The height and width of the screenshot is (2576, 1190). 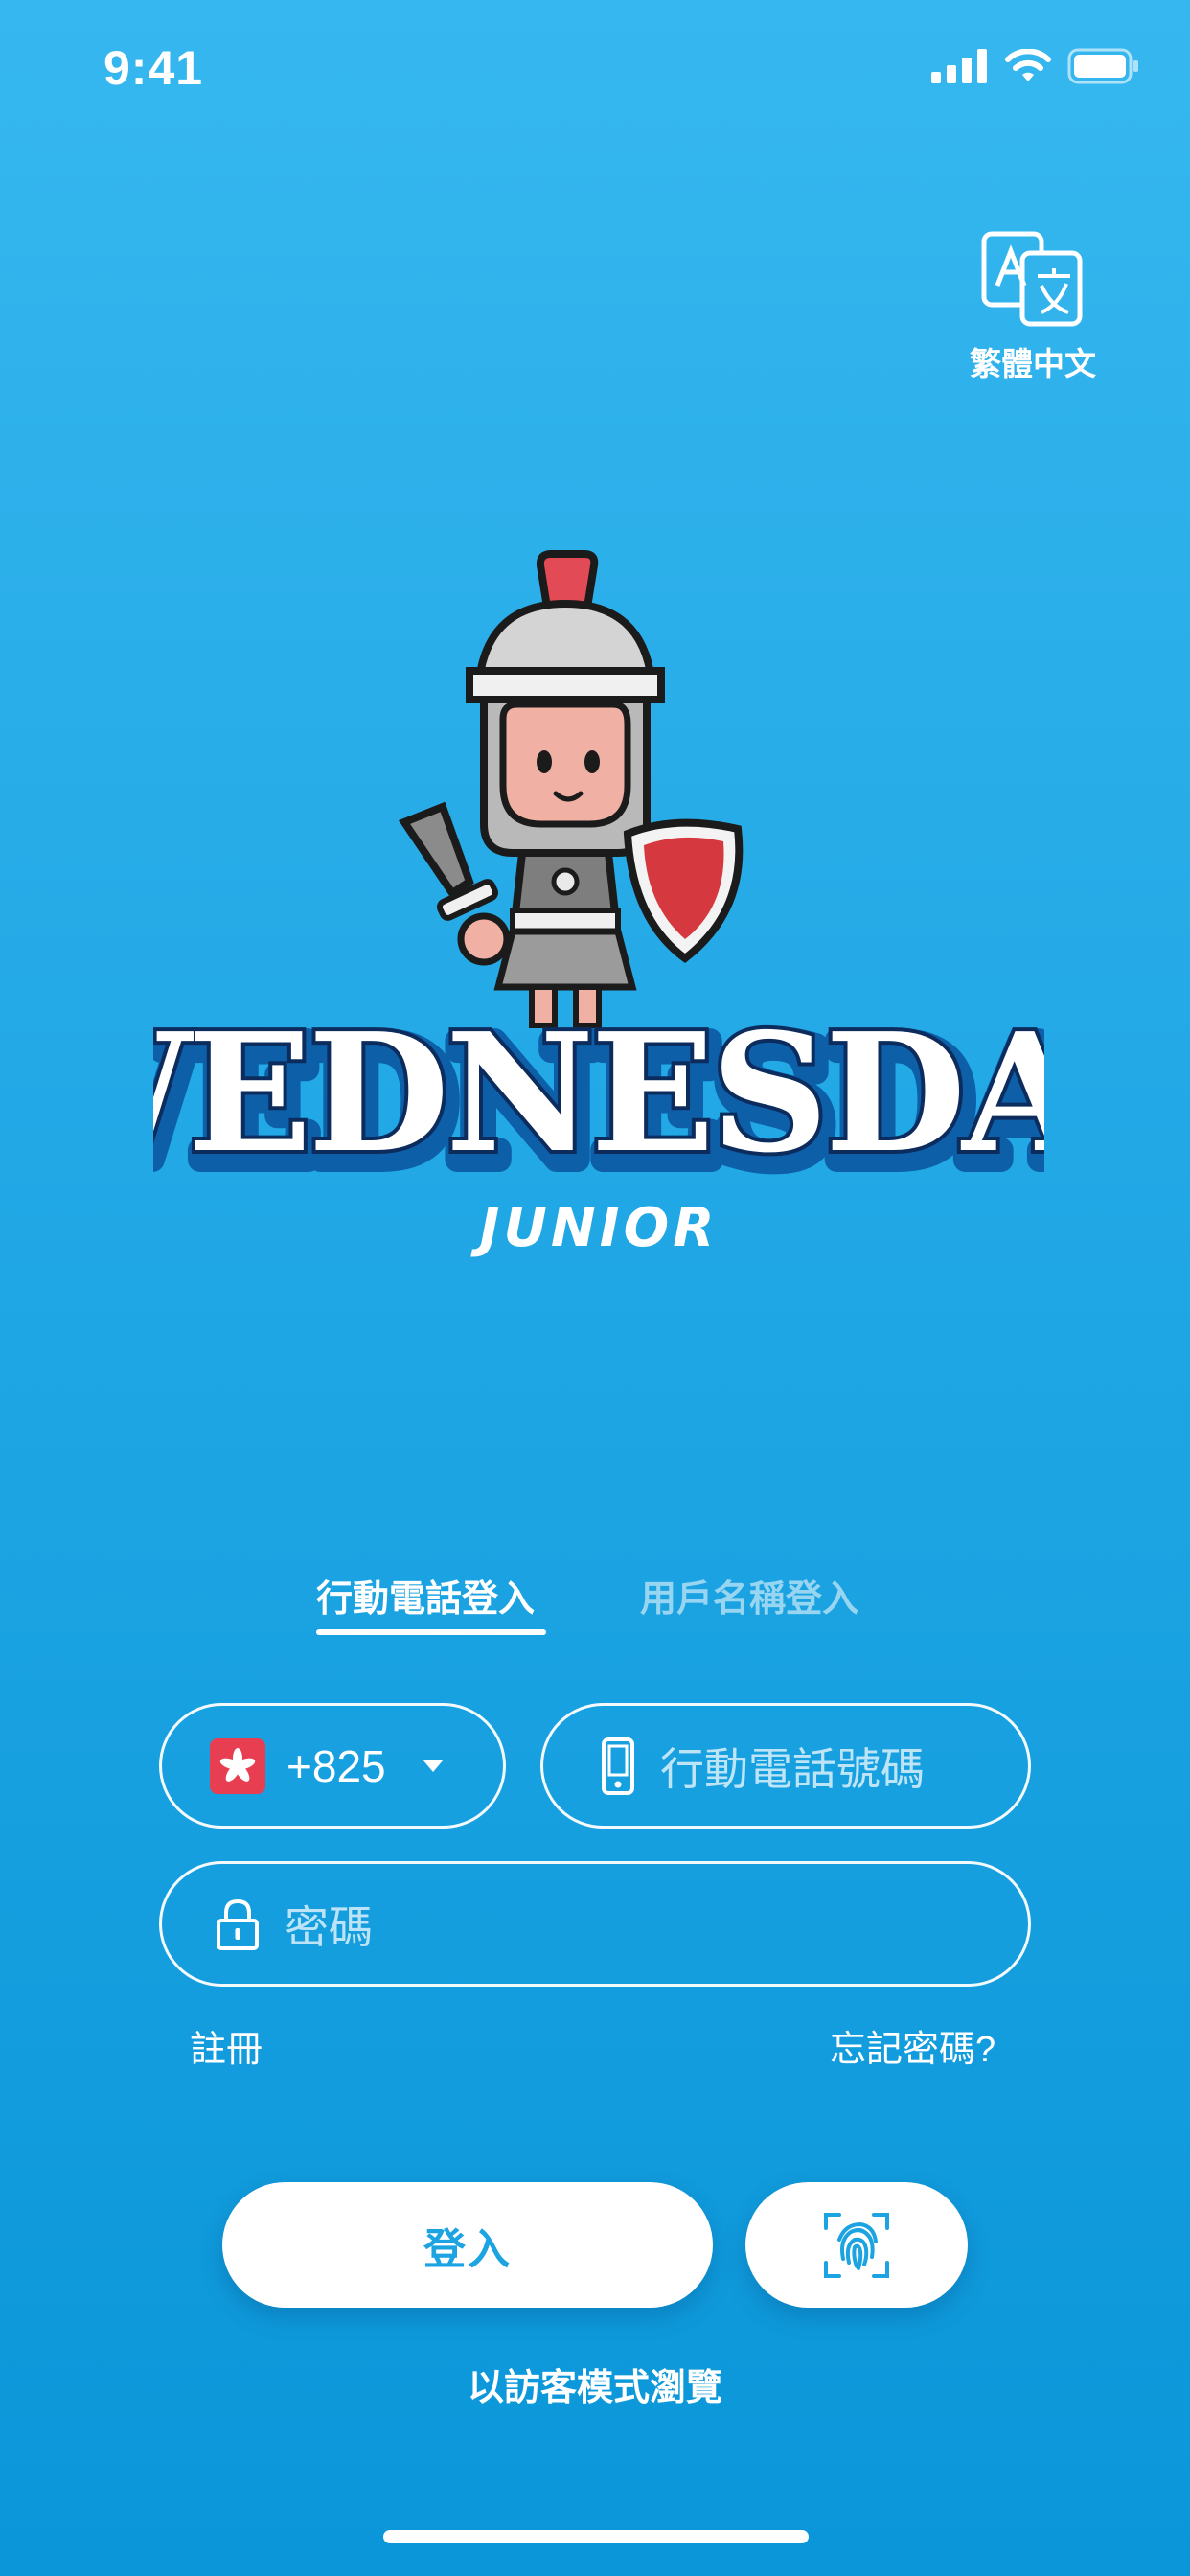 I want to click on logo-wordmark: WEDNESDAY WEDNESDAY JUNIOR, so click(x=599, y=1126).